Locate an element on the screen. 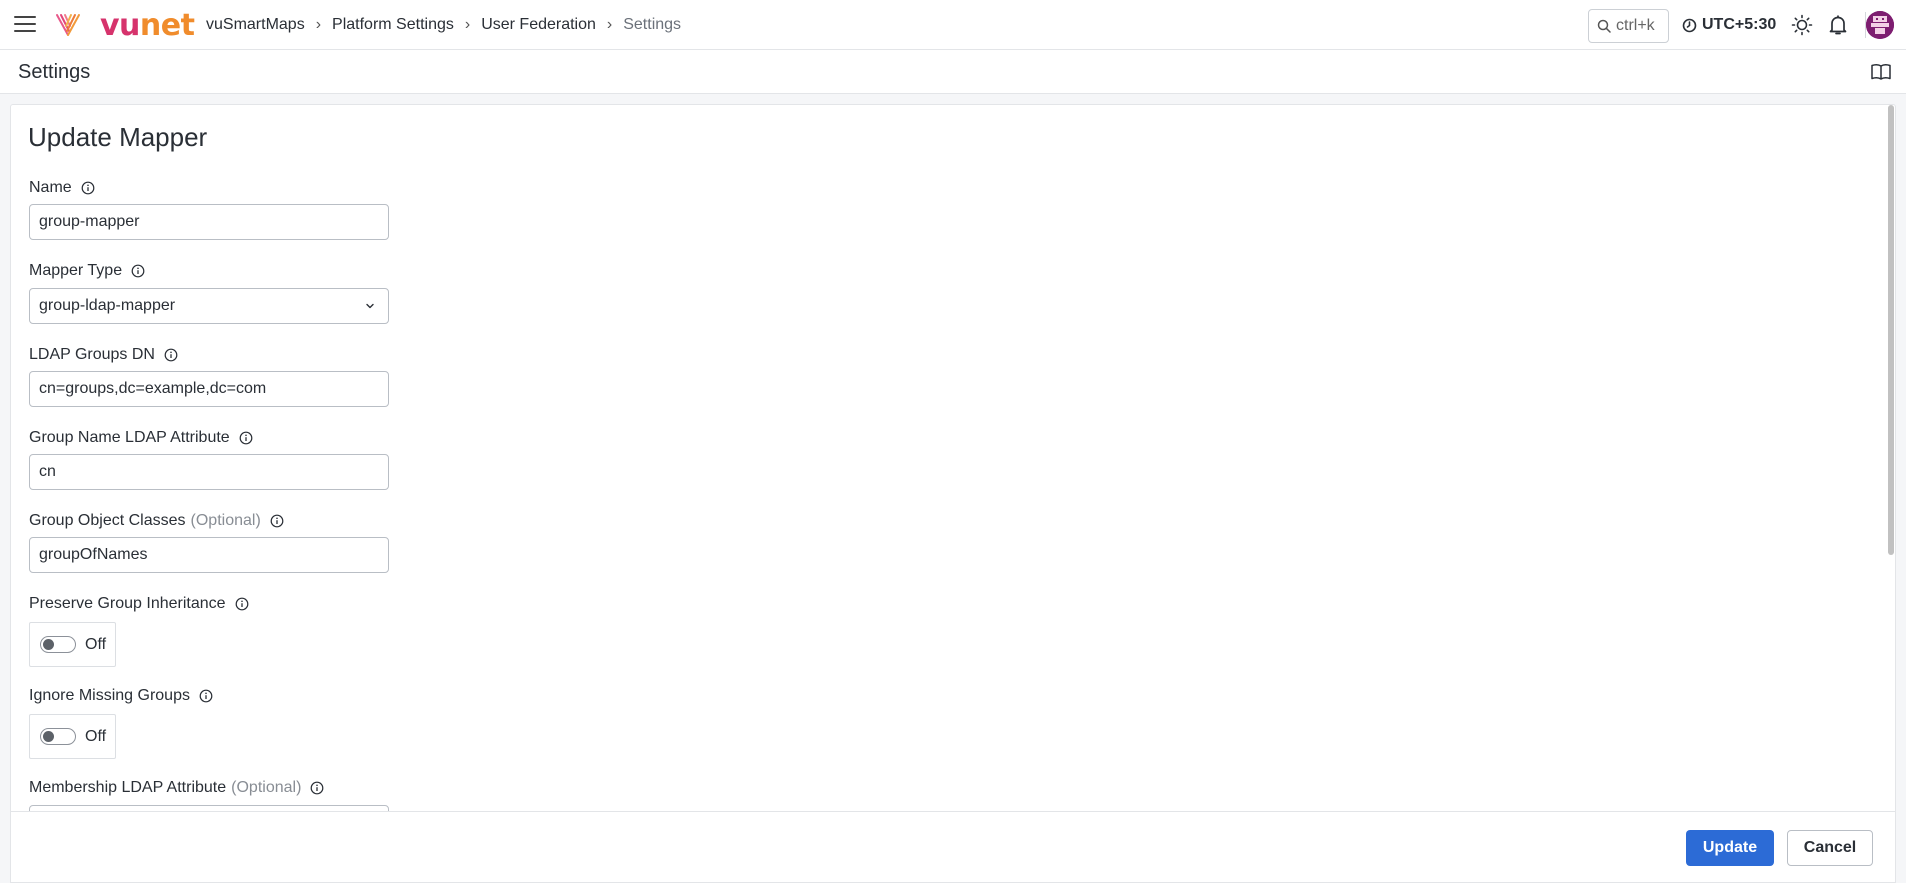  theme-toggle-button is located at coordinates (1802, 25).